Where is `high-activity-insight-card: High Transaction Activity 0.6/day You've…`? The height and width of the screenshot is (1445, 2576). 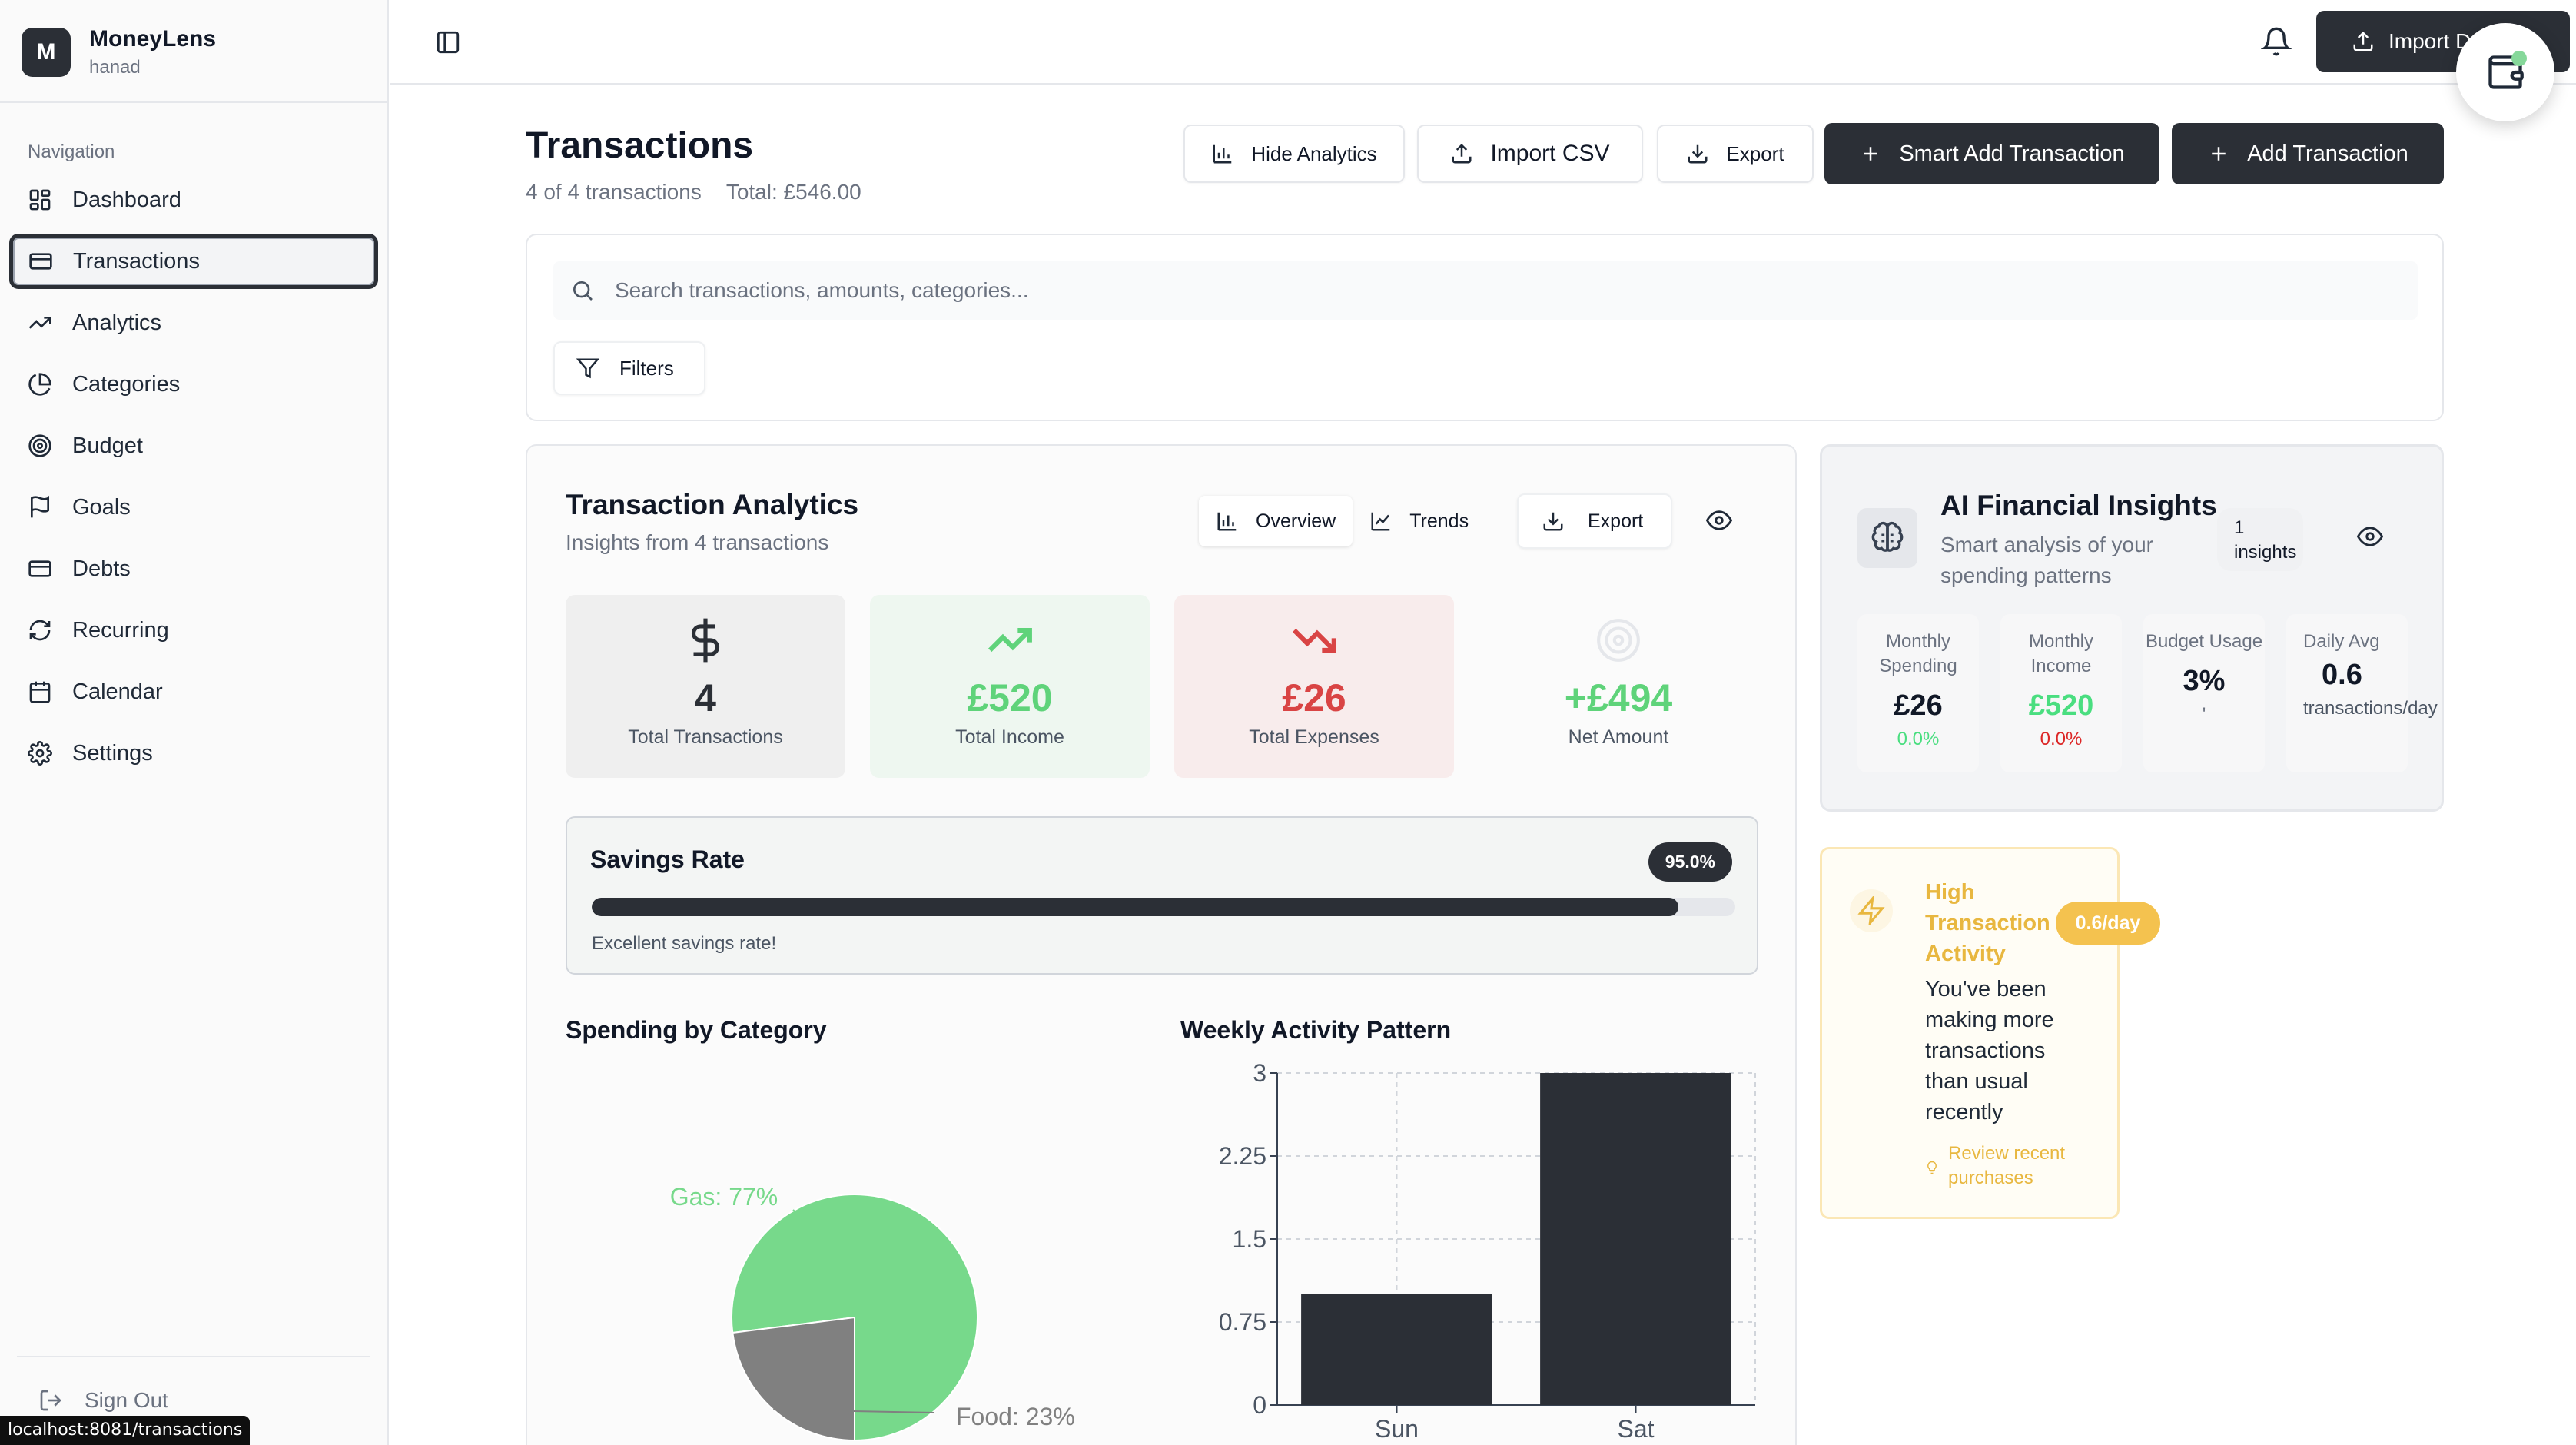 high-activity-insight-card: High Transaction Activity 0.6/day You've… is located at coordinates (1990, 1033).